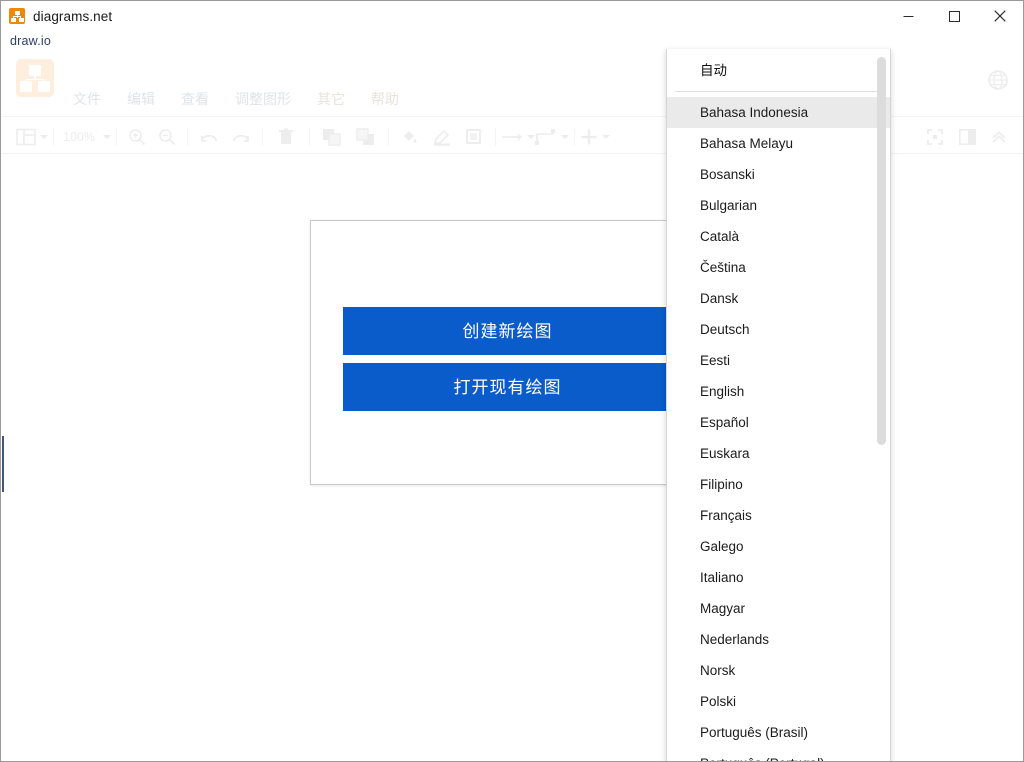  What do you see at coordinates (106, 136) in the screenshot?
I see `zoom-caret-icon` at bounding box center [106, 136].